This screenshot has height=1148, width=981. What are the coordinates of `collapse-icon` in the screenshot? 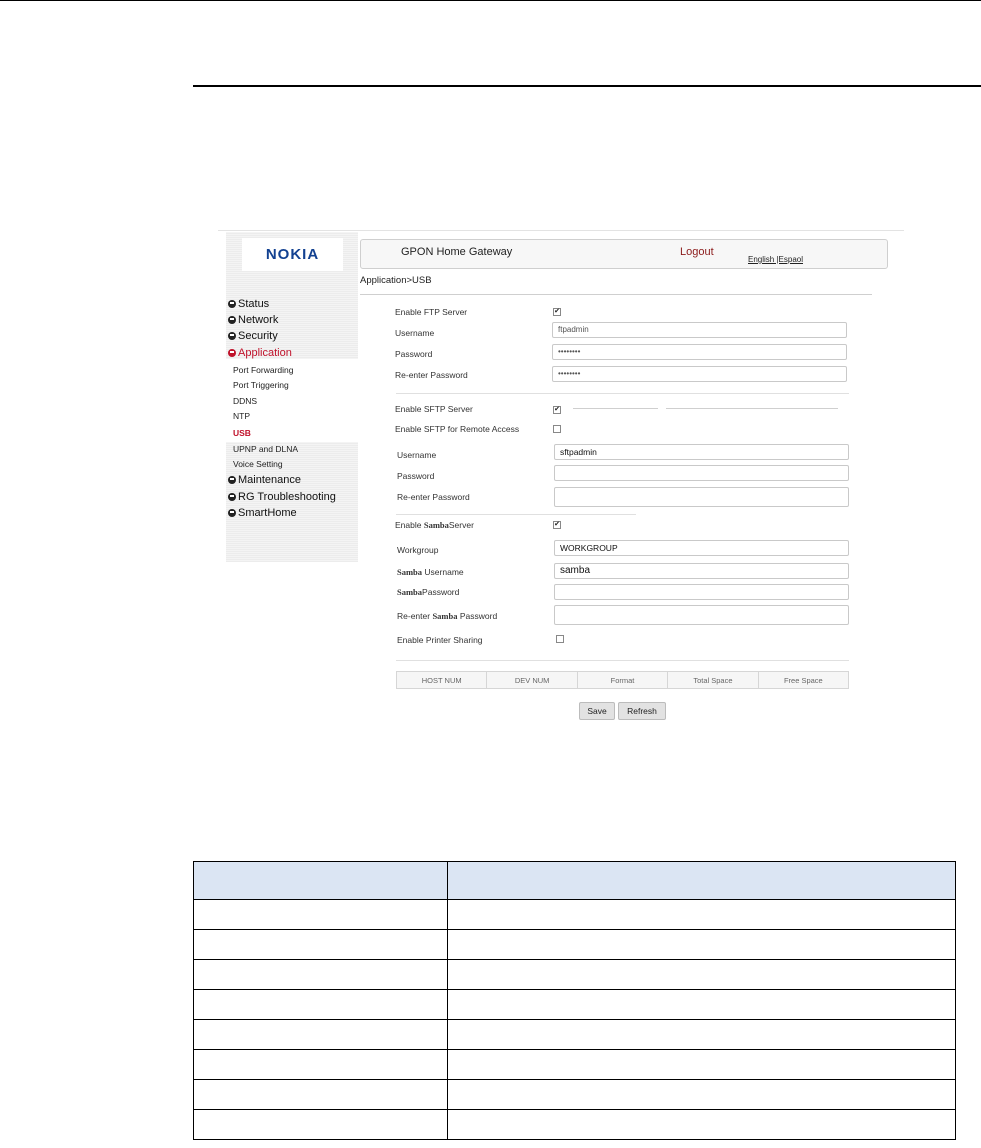 It's located at (232, 353).